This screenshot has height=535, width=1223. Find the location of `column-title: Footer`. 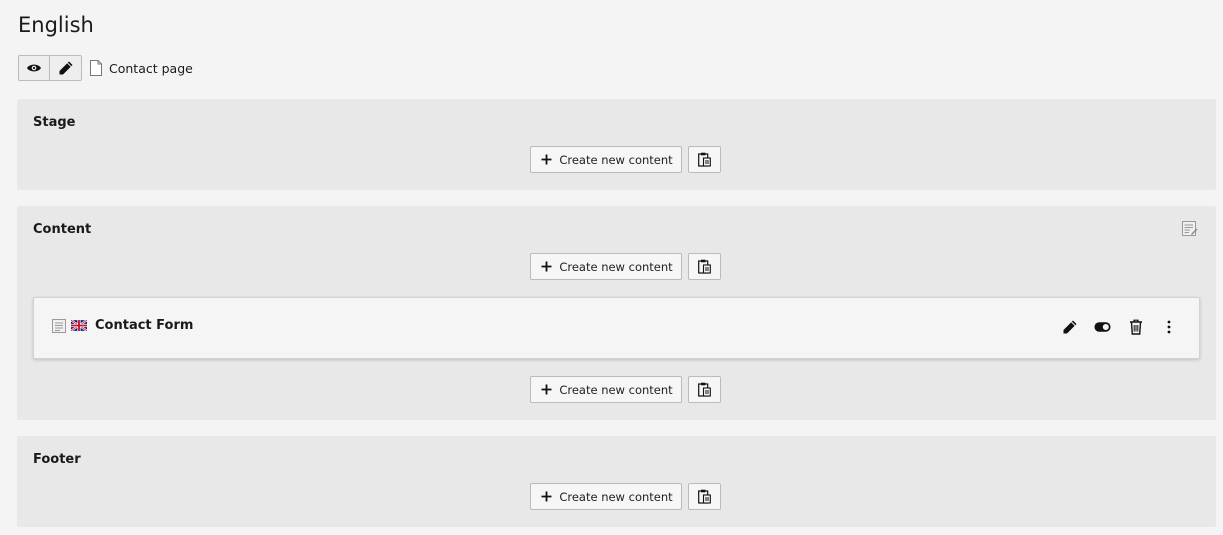

column-title: Footer is located at coordinates (57, 459).